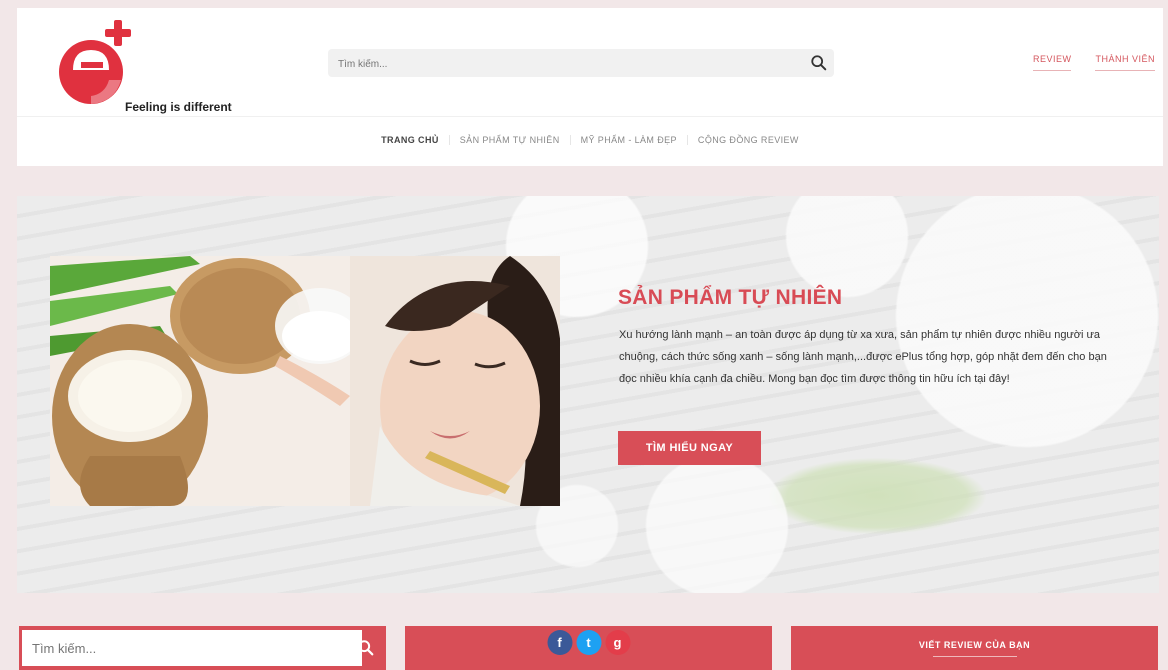 Image resolution: width=1168 pixels, height=670 pixels. I want to click on social-share-box: f t g, so click(588, 648).